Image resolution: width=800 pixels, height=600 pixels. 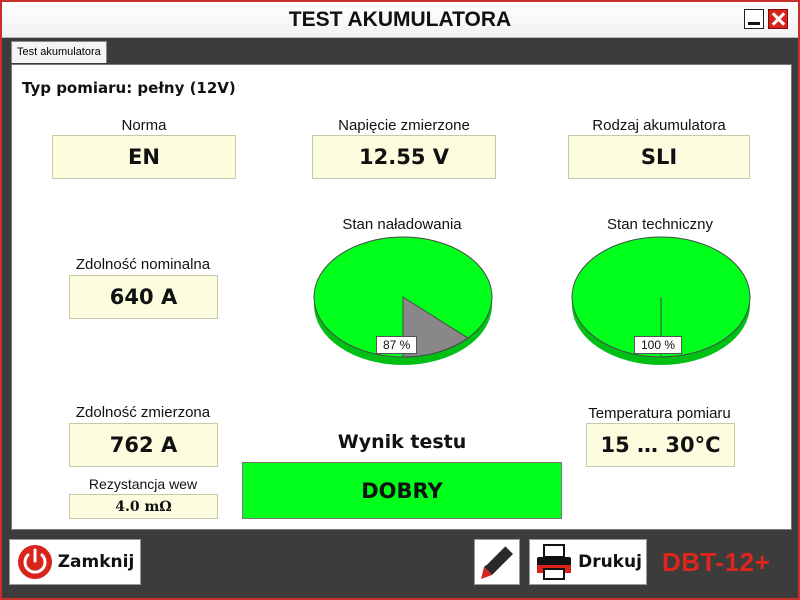 What do you see at coordinates (660, 224) in the screenshot?
I see `technical-state-label: Stan techniczny` at bounding box center [660, 224].